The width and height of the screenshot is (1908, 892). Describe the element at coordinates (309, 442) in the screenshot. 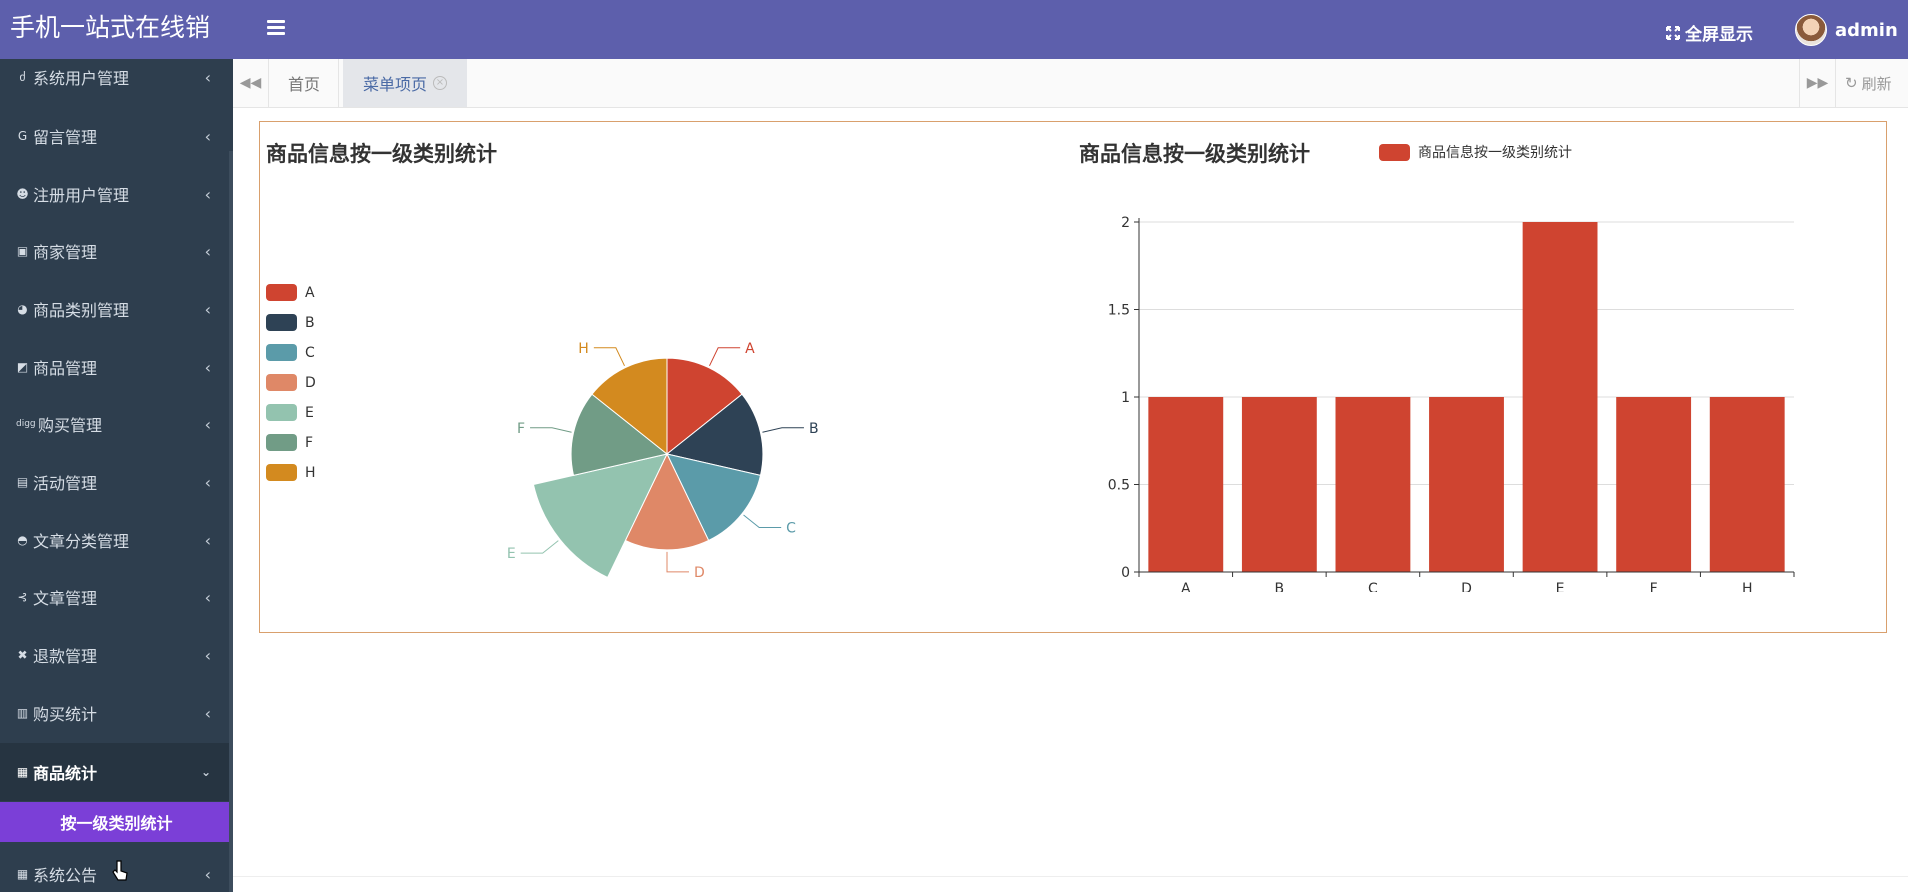

I see `legend-label: F` at that location.